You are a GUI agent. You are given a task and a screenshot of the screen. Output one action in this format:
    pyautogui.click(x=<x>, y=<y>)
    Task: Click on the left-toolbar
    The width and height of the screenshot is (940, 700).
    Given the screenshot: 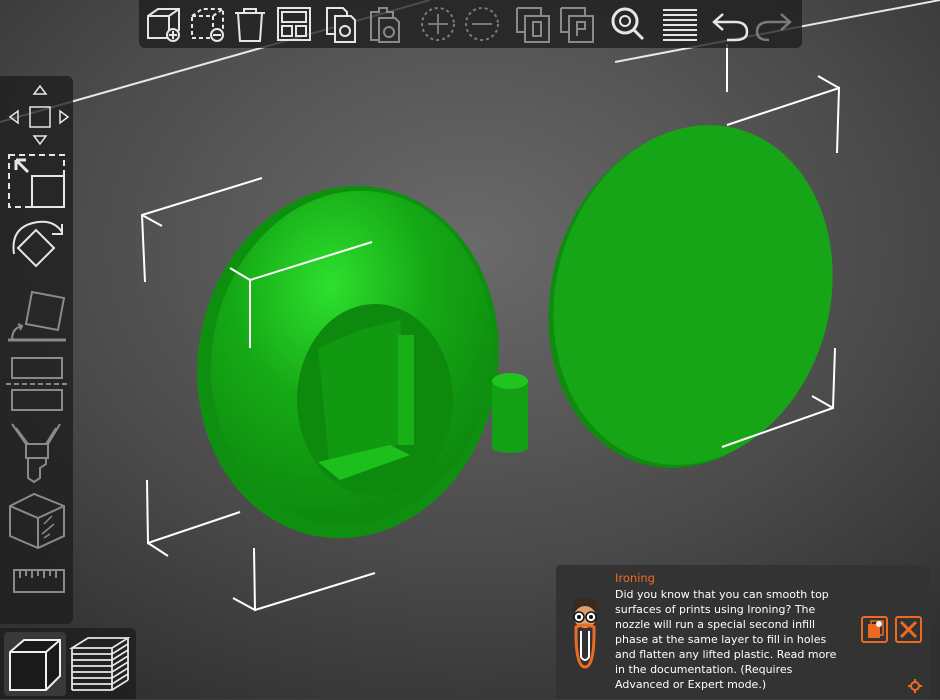 What is the action you would take?
    pyautogui.click(x=36, y=350)
    